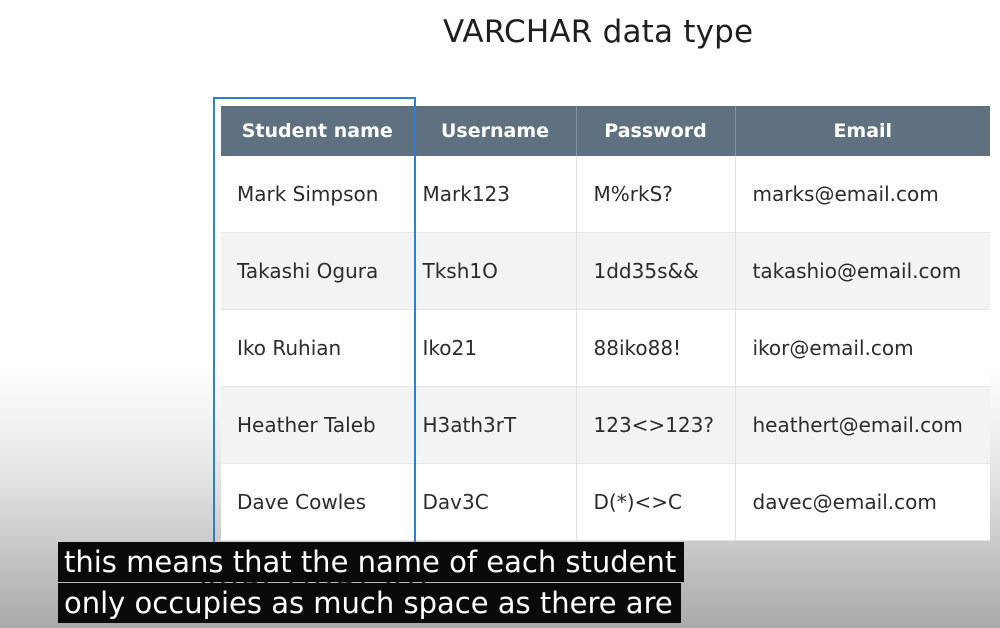 This screenshot has width=1000, height=628. I want to click on email-cell: marks@email.com, so click(862, 194).